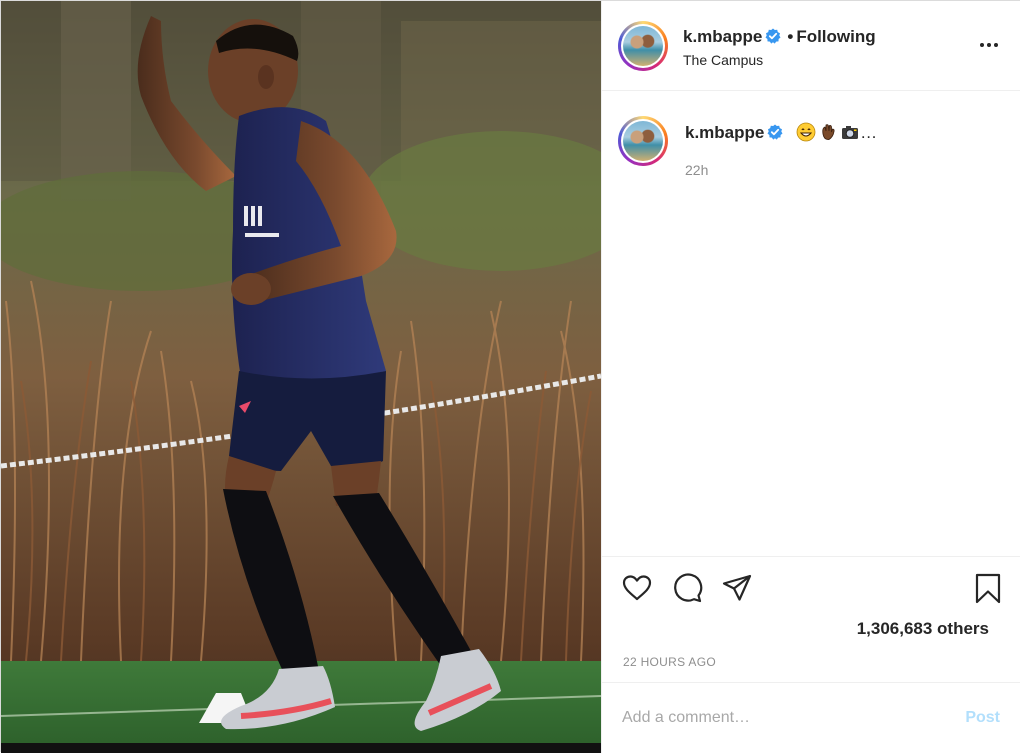 This screenshot has height=753, width=1020. Describe the element at coordinates (669, 662) in the screenshot. I see `post-time-ago: 22 HOURS AGO` at that location.